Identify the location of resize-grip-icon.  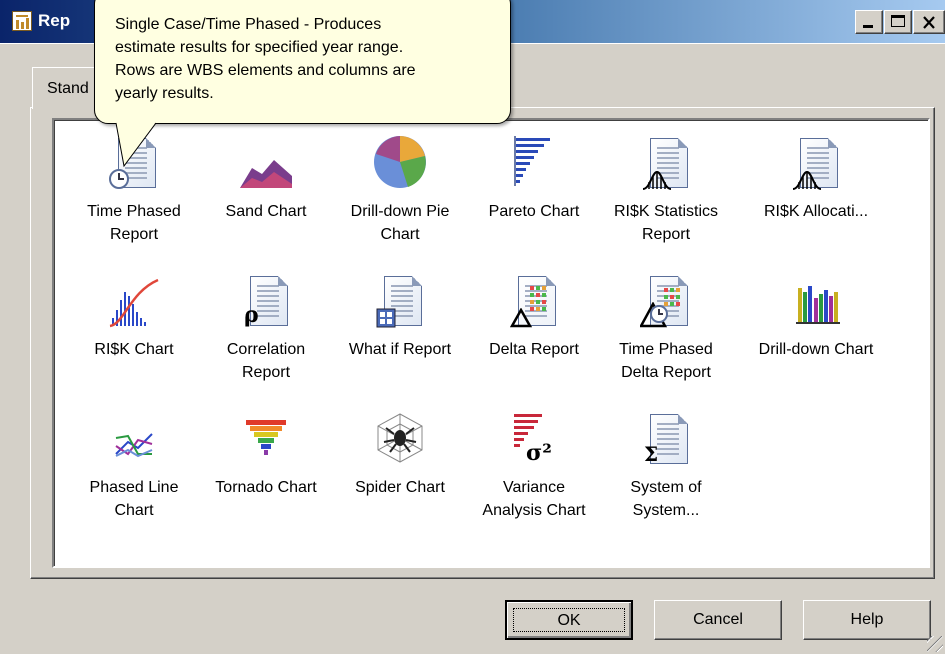
(935, 644).